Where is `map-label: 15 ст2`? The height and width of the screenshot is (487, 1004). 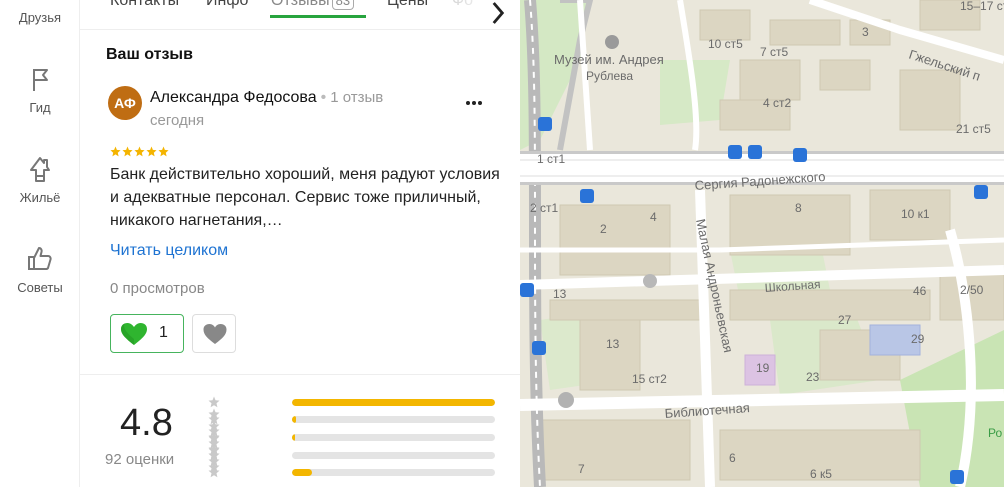 map-label: 15 ст2 is located at coordinates (649, 379).